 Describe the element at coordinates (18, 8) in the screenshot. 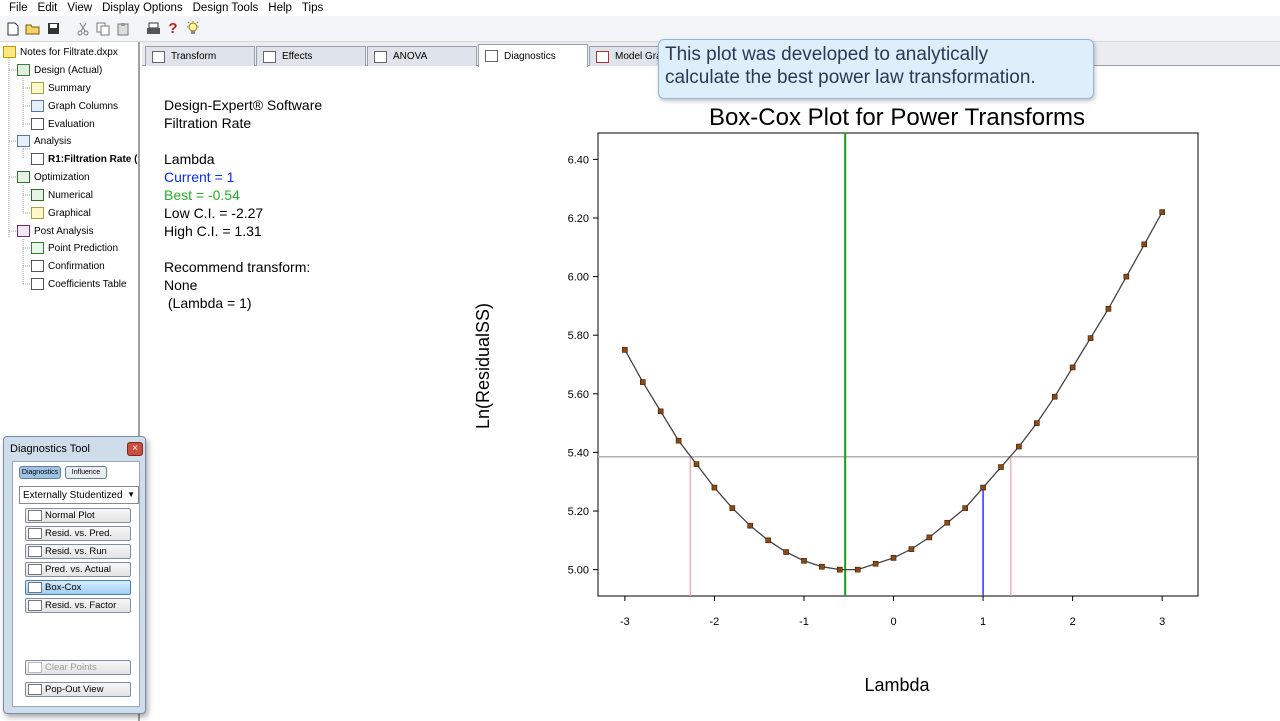

I see `menu-file: File` at that location.